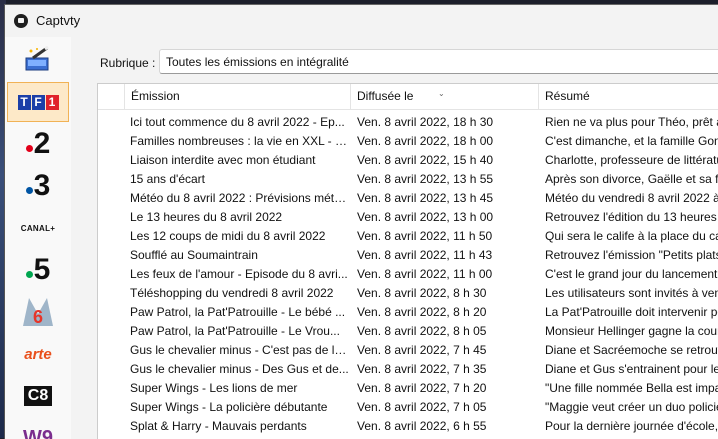 Image resolution: width=718 pixels, height=439 pixels. What do you see at coordinates (38, 317) in the screenshot?
I see `svg-text: 6` at bounding box center [38, 317].